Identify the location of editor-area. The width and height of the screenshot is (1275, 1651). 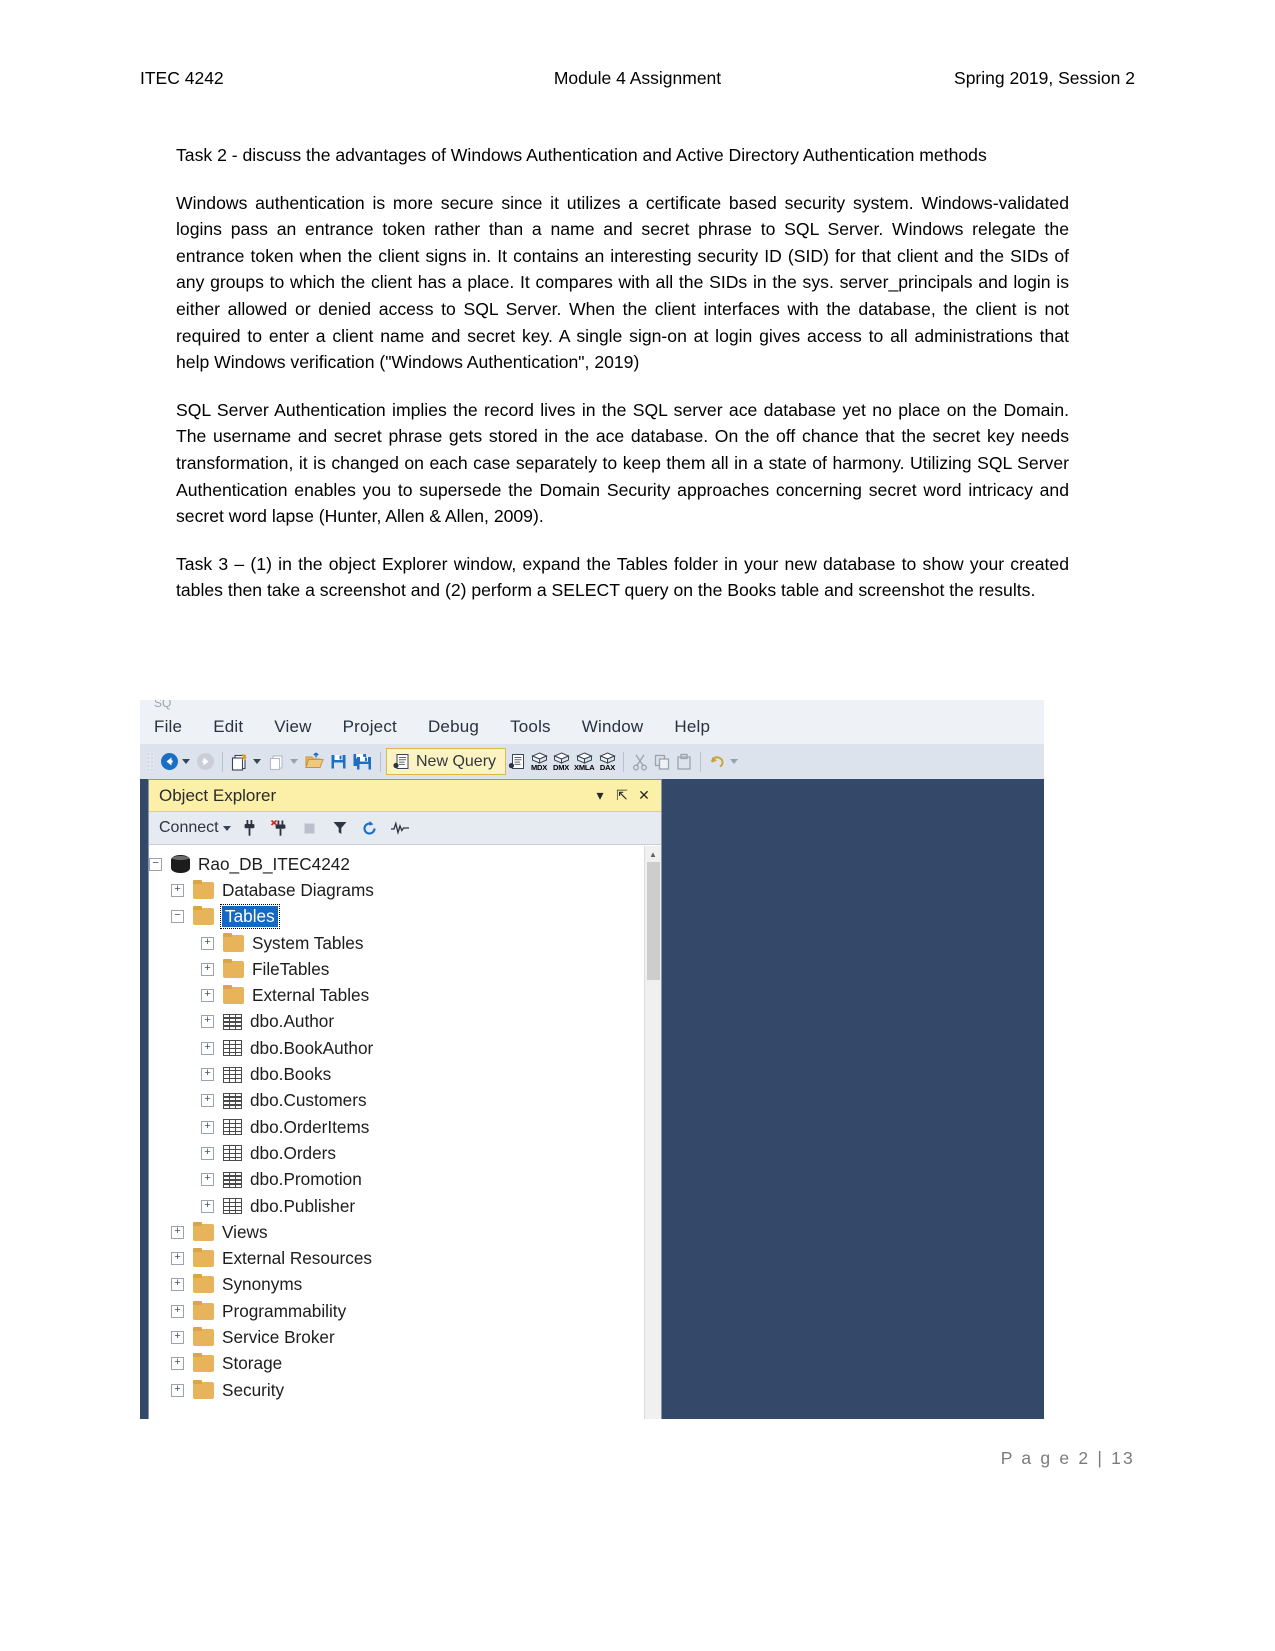
(853, 1099).